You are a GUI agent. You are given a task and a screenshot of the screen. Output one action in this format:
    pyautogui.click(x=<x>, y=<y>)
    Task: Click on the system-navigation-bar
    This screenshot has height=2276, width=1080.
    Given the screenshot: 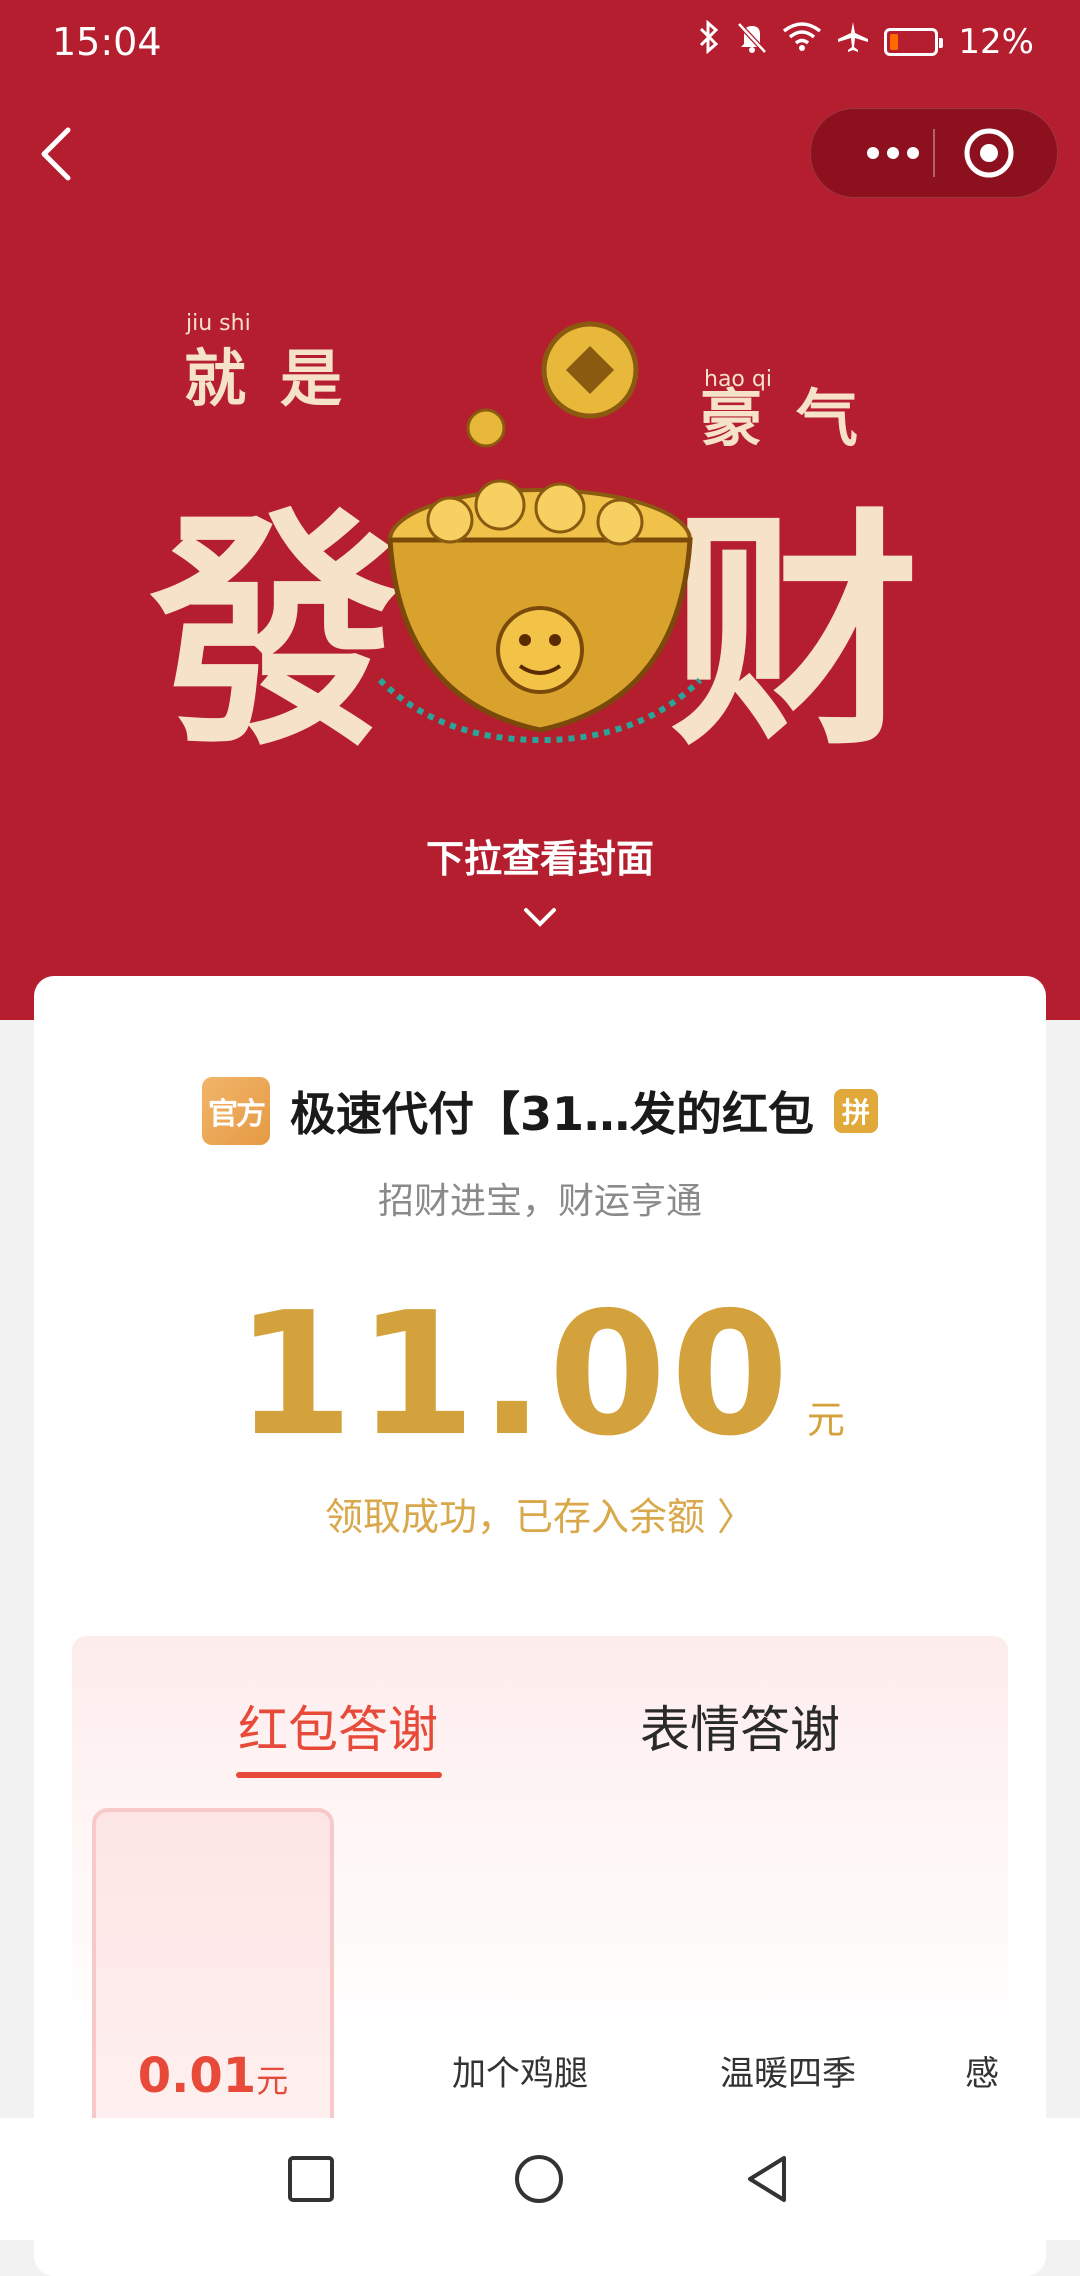 What is the action you would take?
    pyautogui.click(x=540, y=2179)
    